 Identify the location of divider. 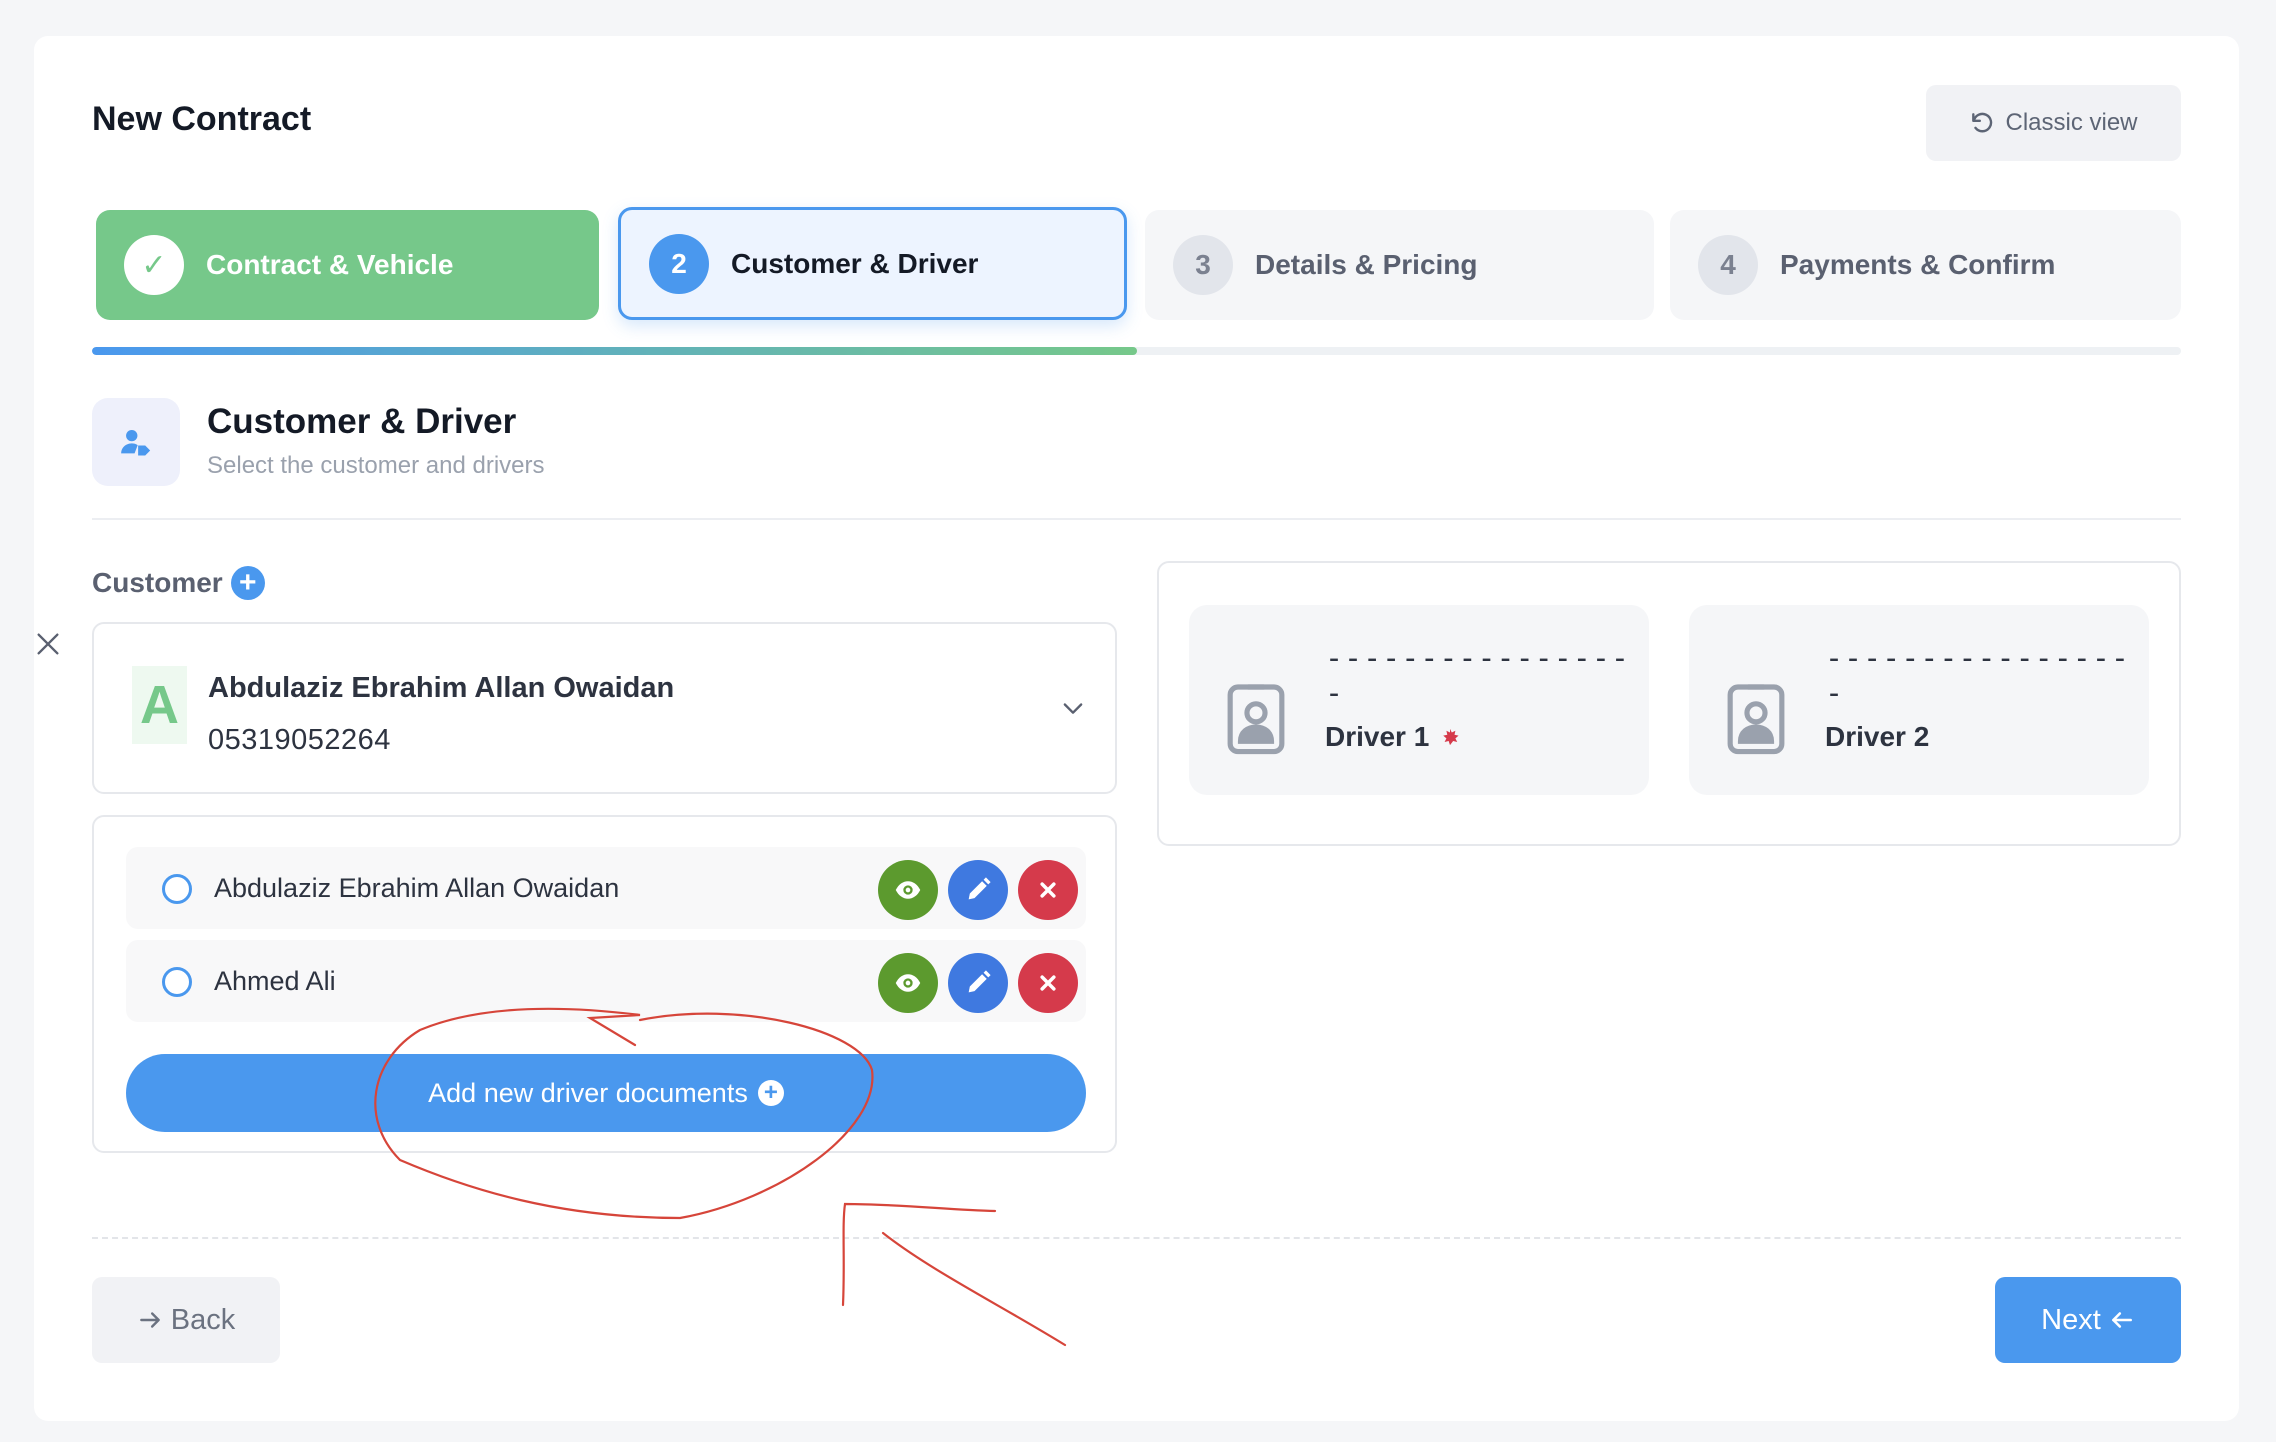
(1136, 519).